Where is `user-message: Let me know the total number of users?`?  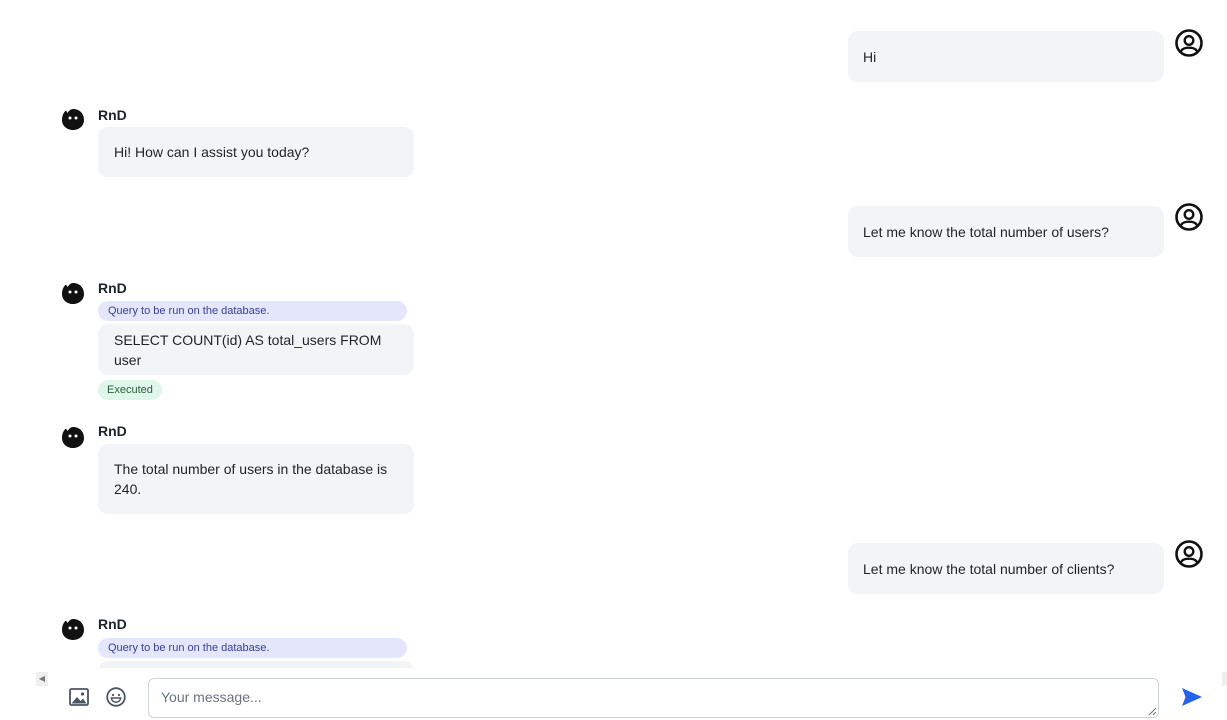 user-message: Let me know the total number of users? is located at coordinates (1006, 231).